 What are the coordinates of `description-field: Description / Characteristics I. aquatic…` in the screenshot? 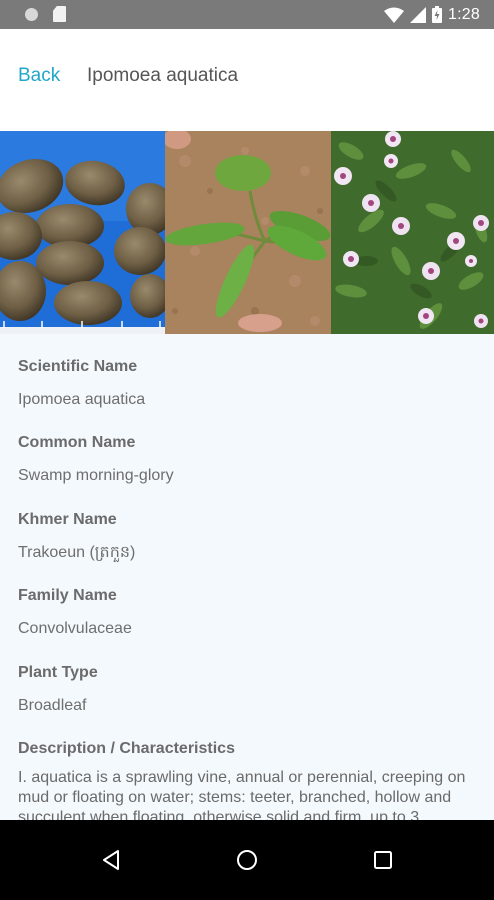 It's located at (248, 780).